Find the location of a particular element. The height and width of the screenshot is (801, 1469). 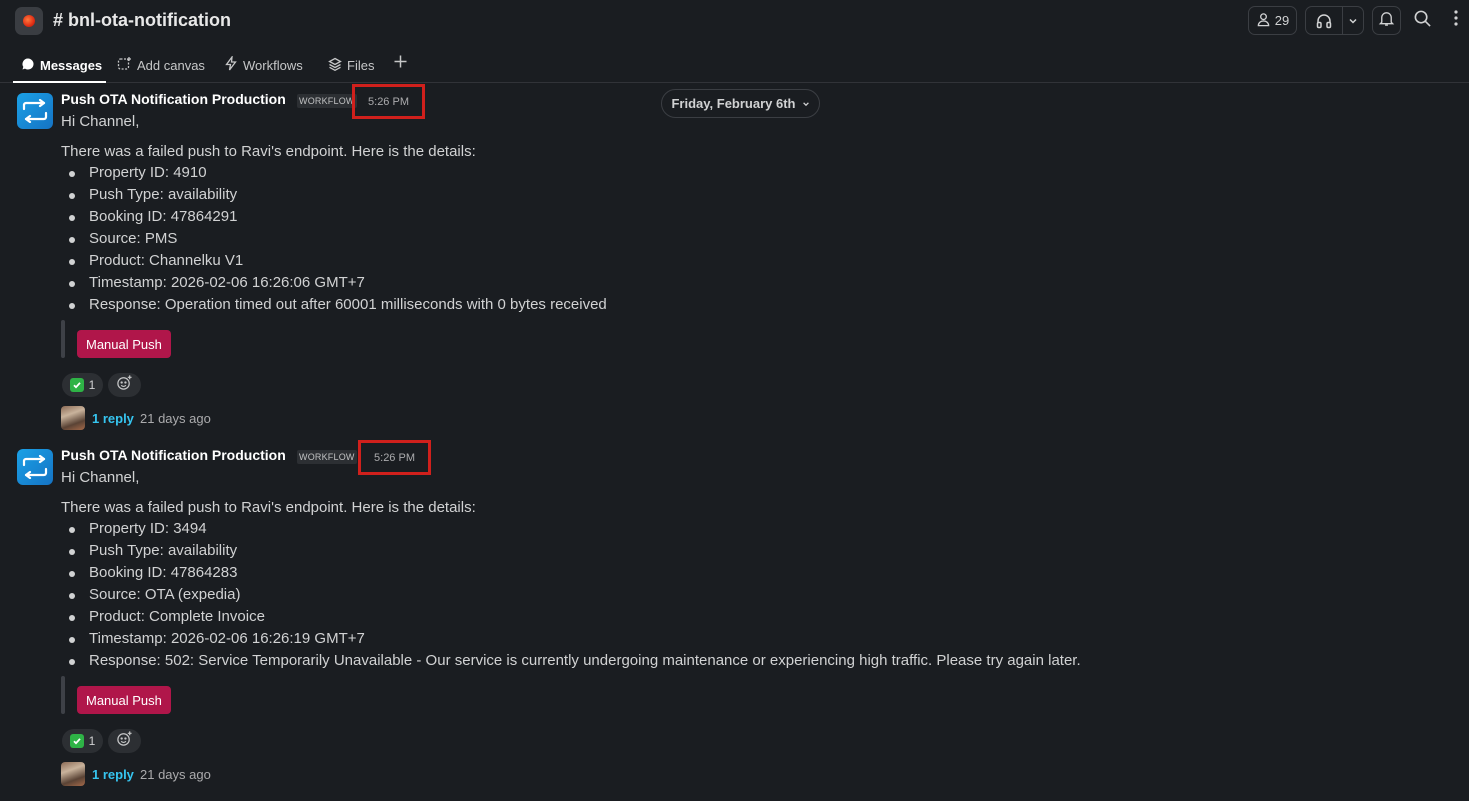

list-item: Timestamp: 2026-02-06 16:26:19 GMT+7 is located at coordinates (571, 639).